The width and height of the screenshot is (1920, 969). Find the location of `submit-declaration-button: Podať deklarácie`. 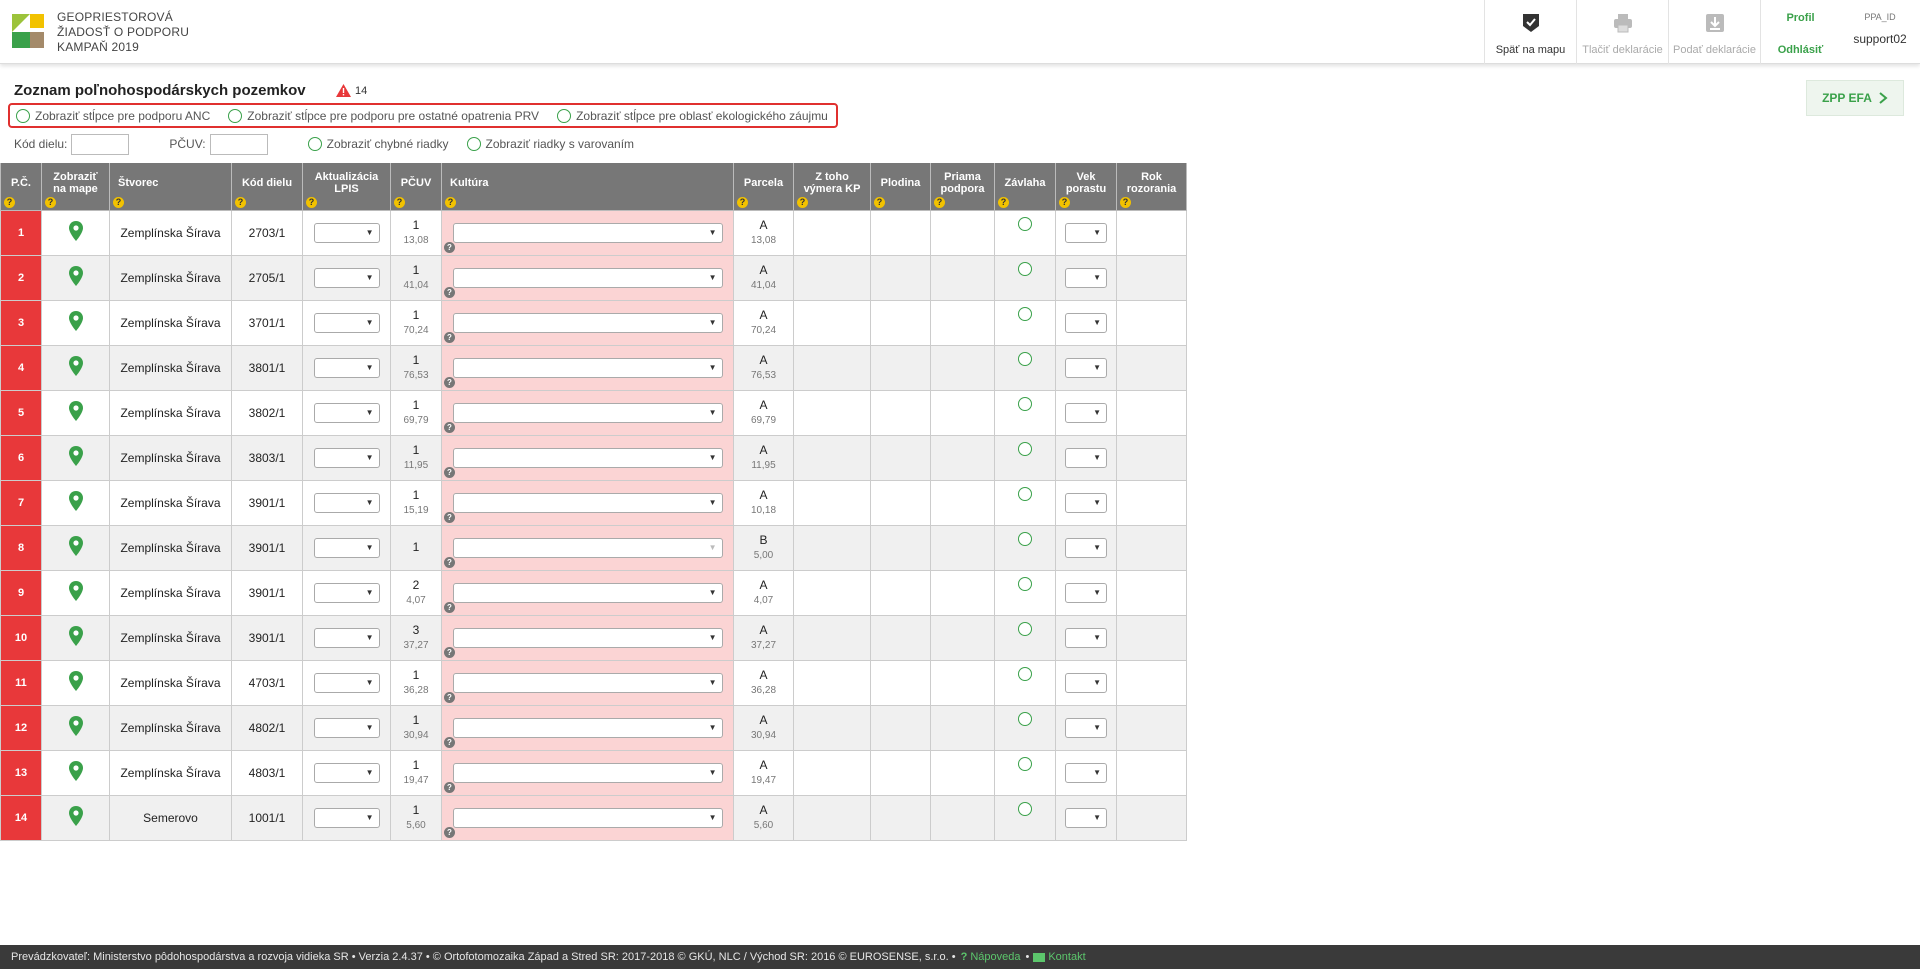

submit-declaration-button: Podať deklarácie is located at coordinates (1714, 32).